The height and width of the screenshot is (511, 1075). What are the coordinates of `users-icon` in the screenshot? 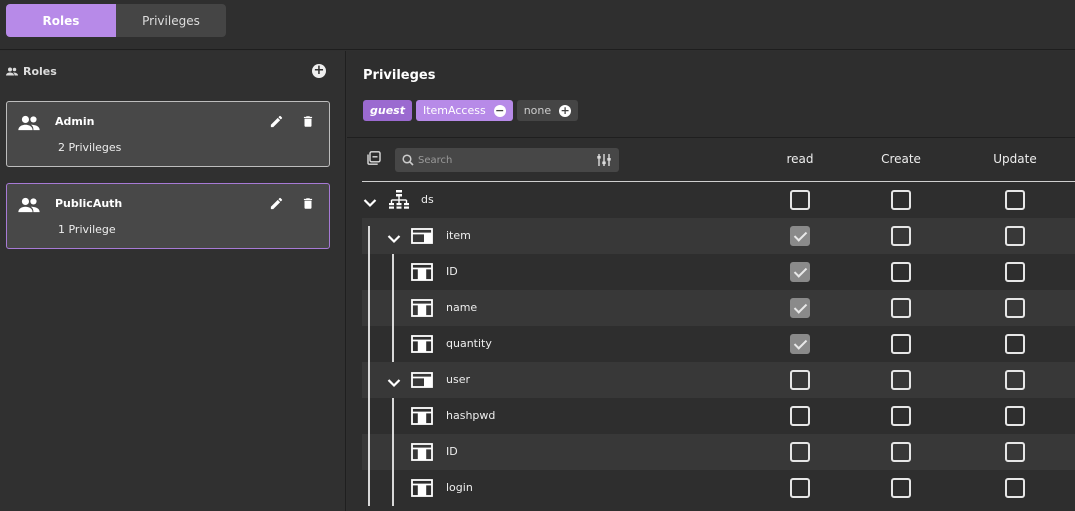 It's located at (12, 71).